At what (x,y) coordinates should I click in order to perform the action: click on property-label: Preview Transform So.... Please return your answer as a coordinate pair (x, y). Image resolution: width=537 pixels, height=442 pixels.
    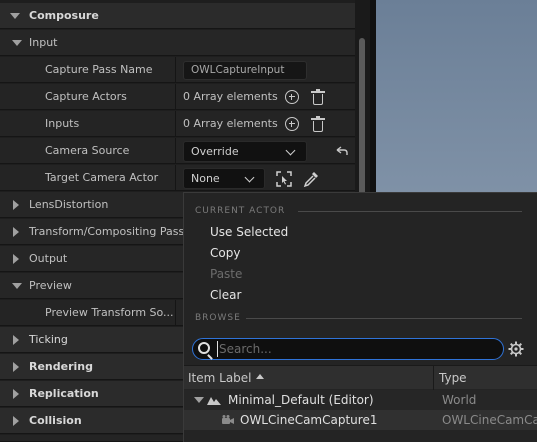
    Looking at the image, I should click on (109, 312).